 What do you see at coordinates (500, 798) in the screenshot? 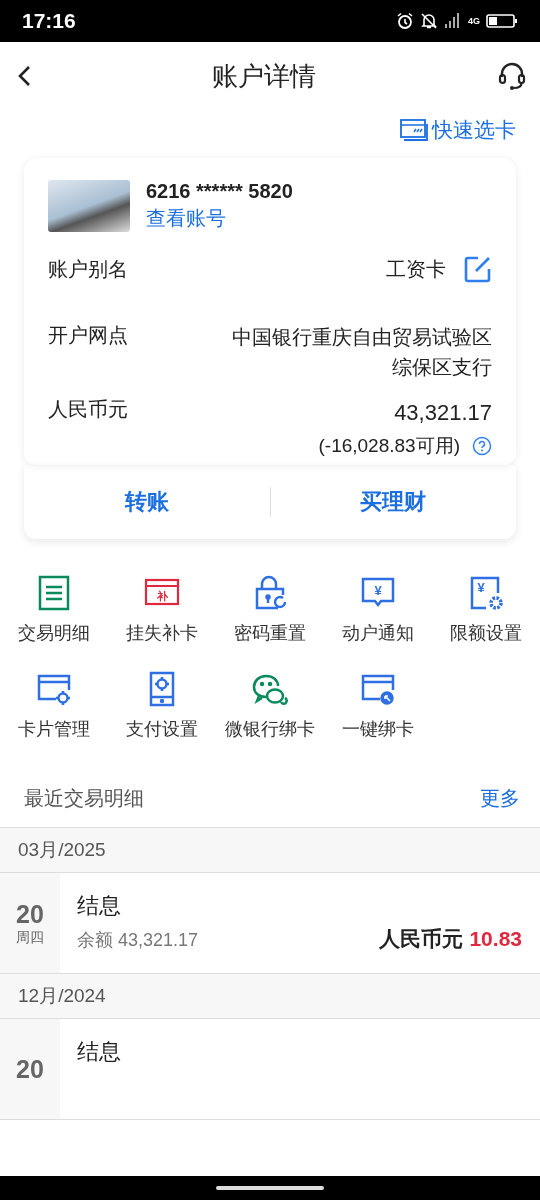
I see `more-link: 更多` at bounding box center [500, 798].